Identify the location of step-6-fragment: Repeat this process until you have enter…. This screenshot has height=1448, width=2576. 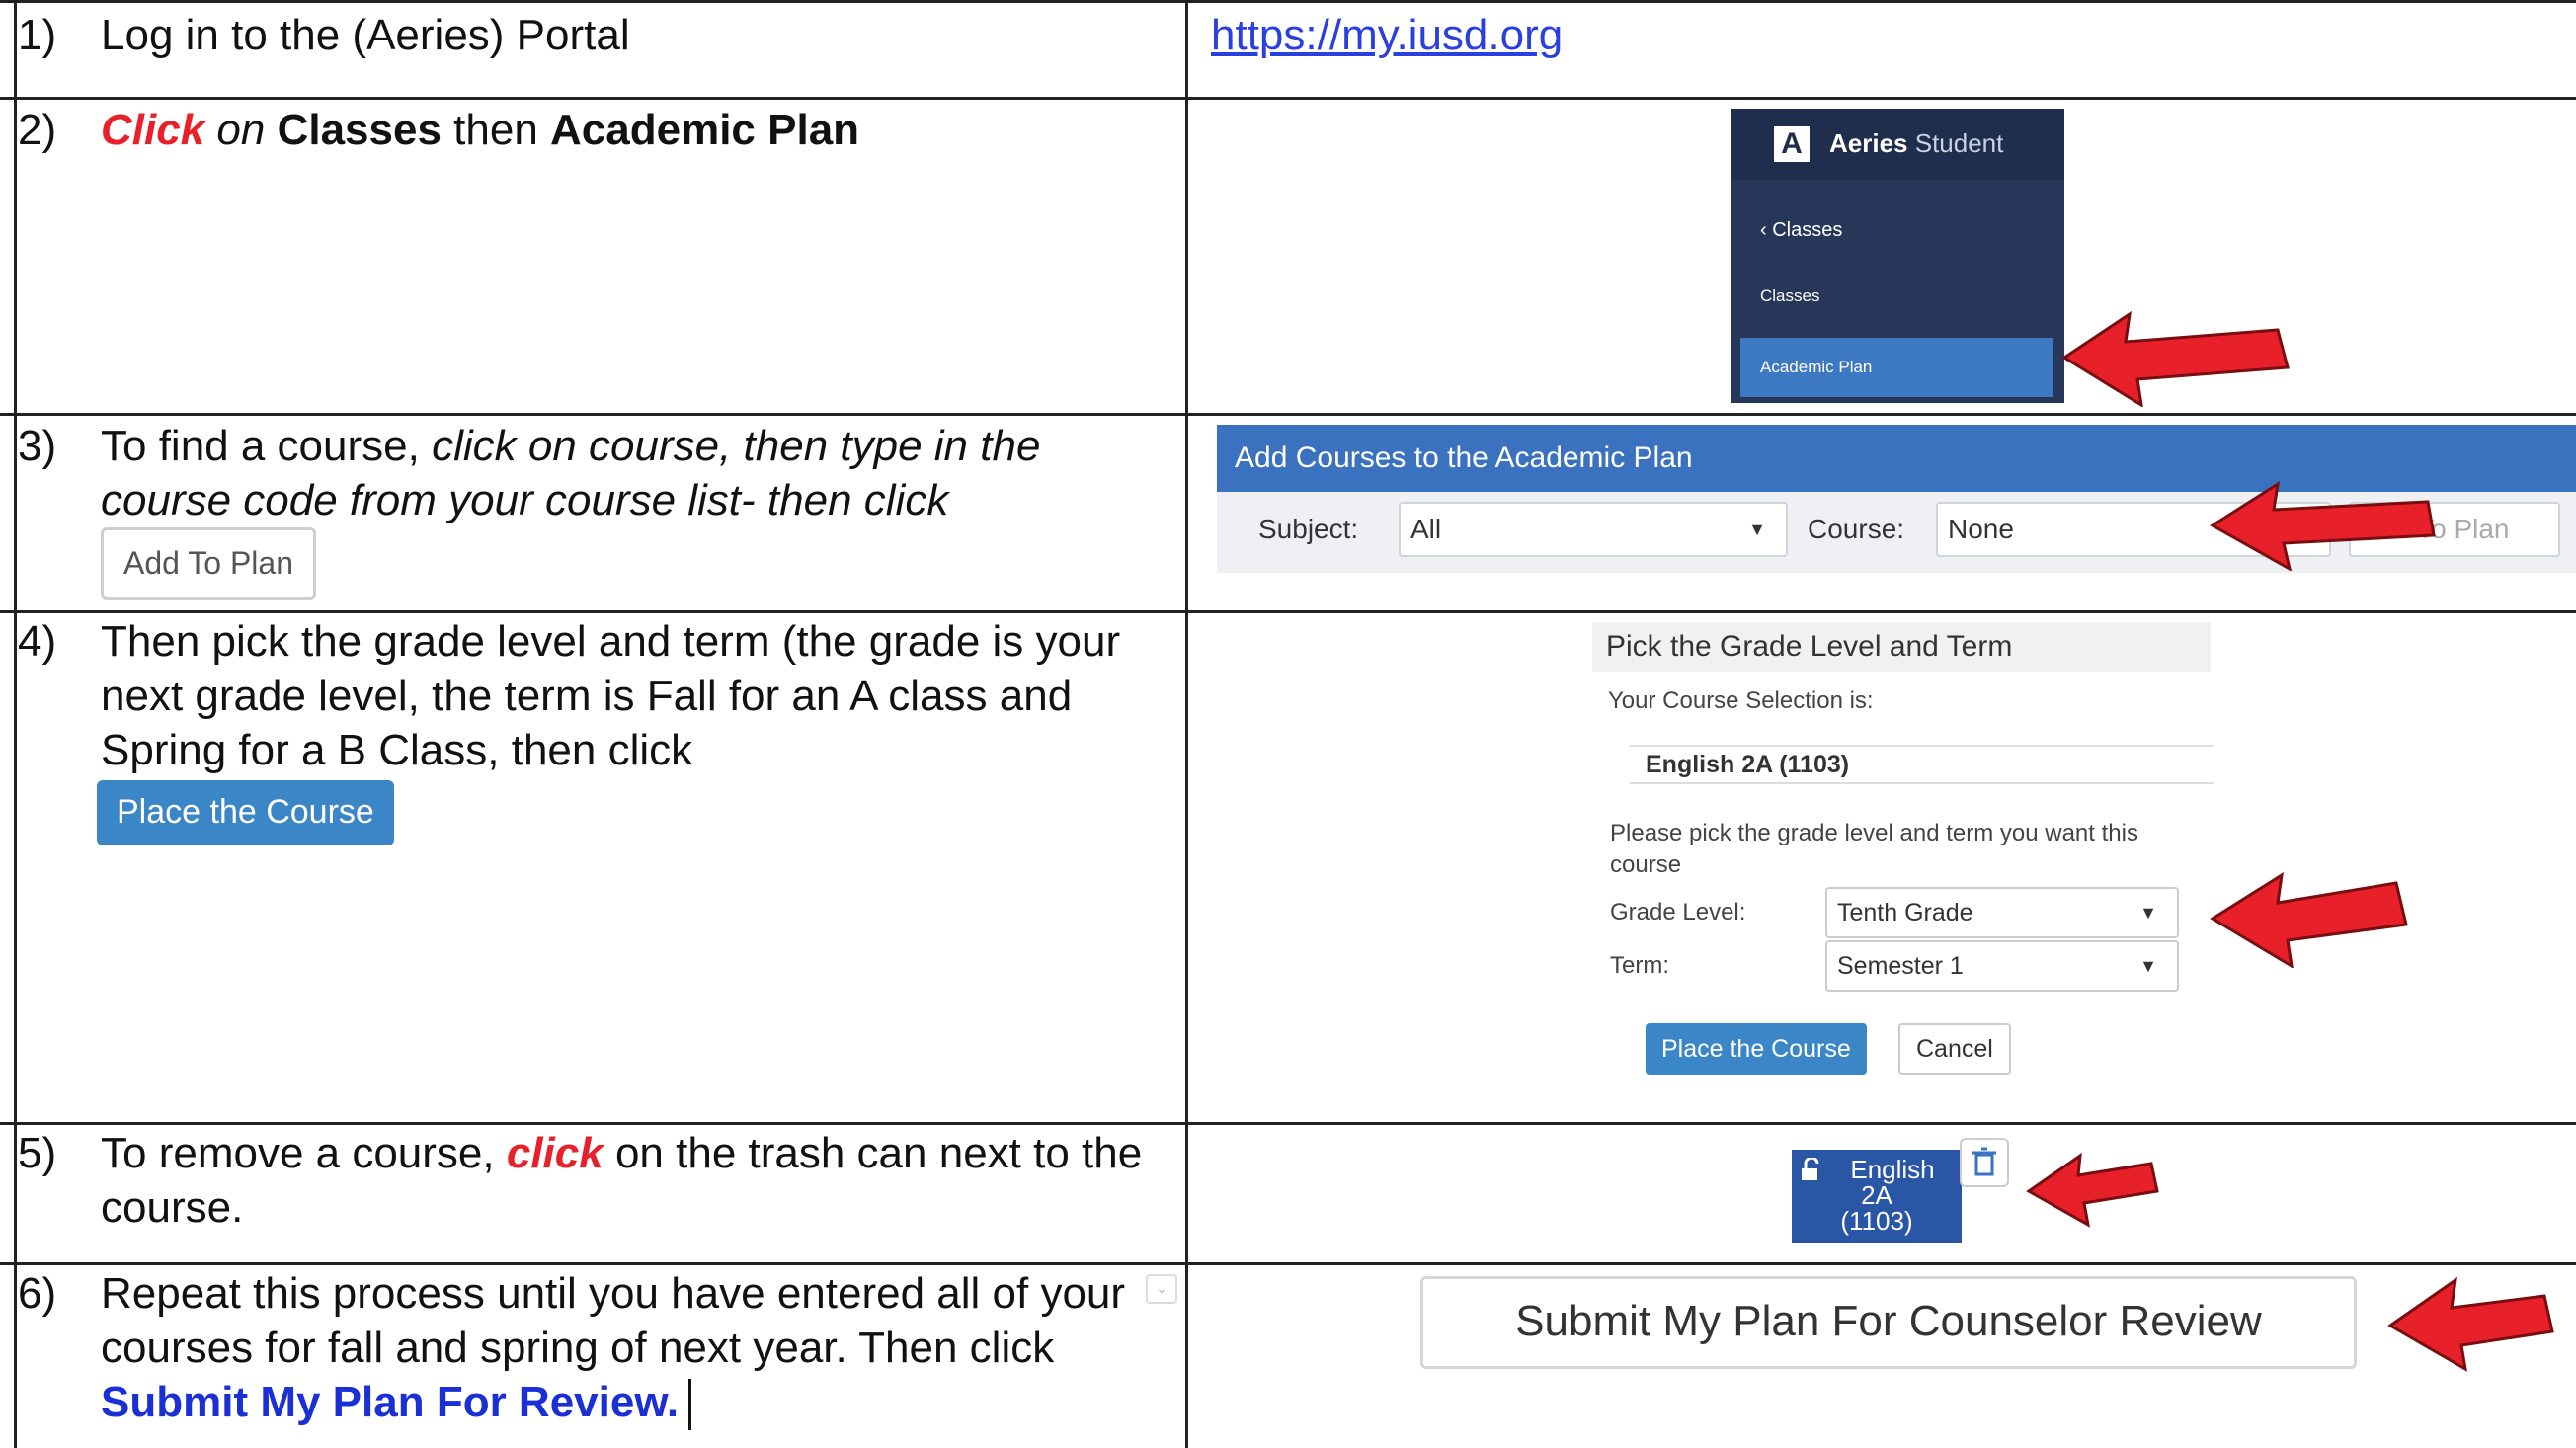
(613, 1321).